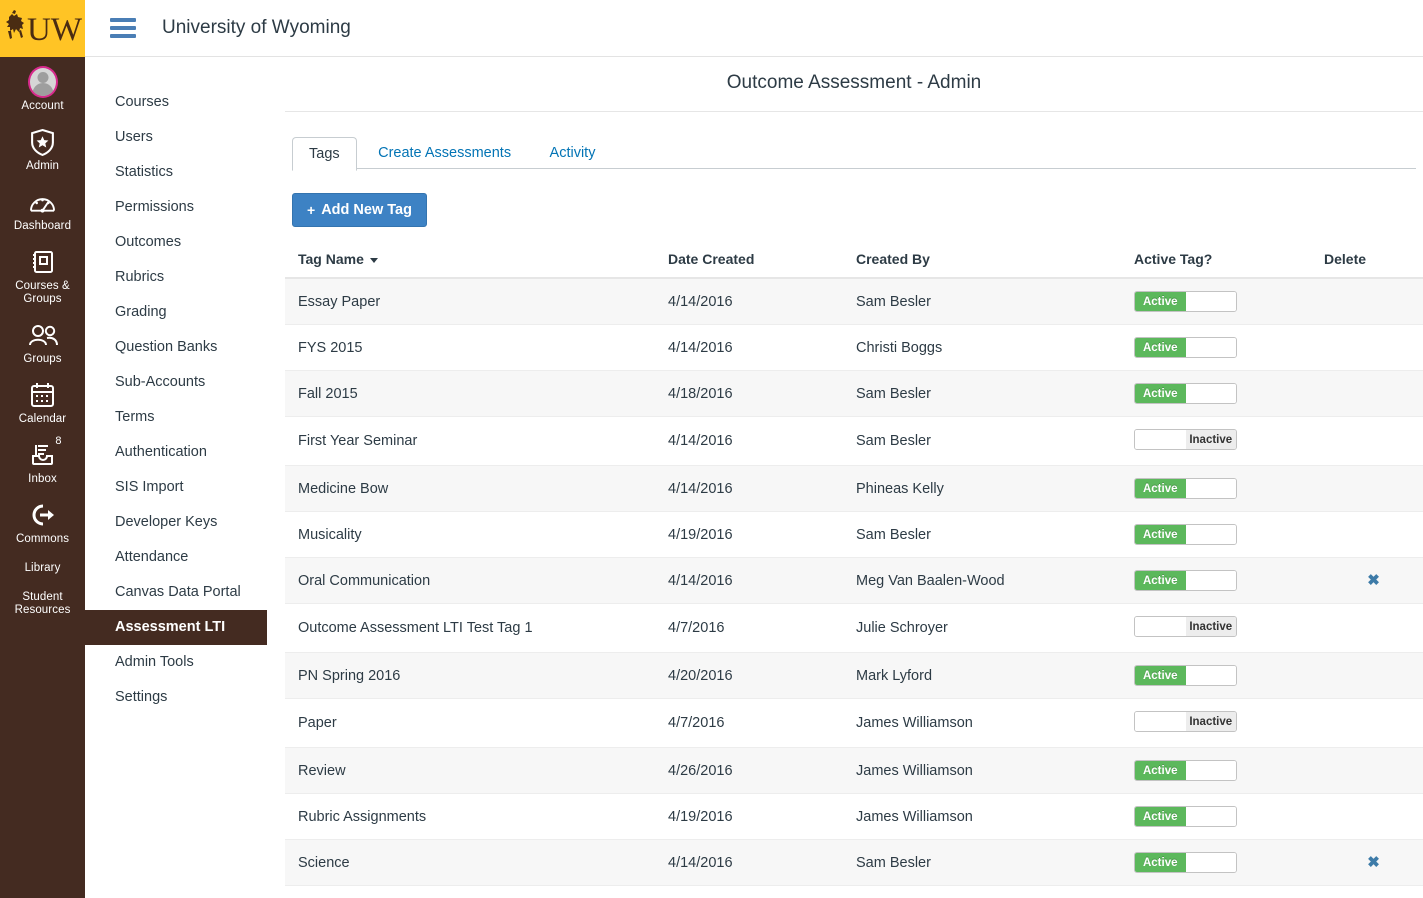 Image resolution: width=1423 pixels, height=898 pixels. Describe the element at coordinates (42, 539) in the screenshot. I see `gnav-label-commons: Commons` at that location.